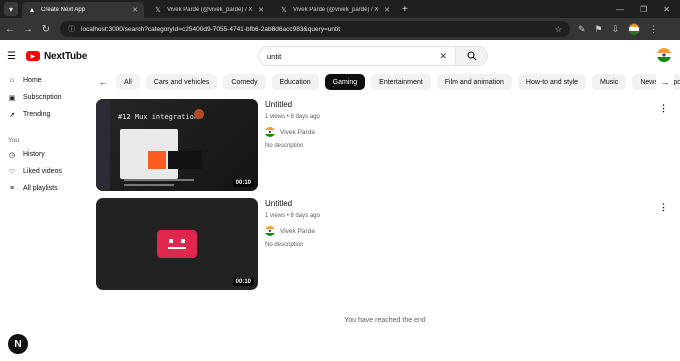 The image size is (680, 361). I want to click on chip-all: All, so click(128, 82).